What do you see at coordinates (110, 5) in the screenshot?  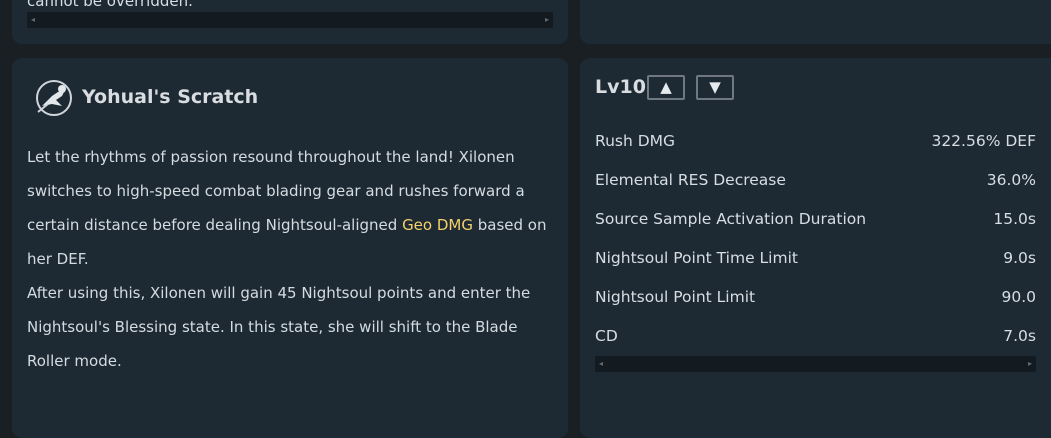 I see `cut-off-text: cannot be overridden.` at bounding box center [110, 5].